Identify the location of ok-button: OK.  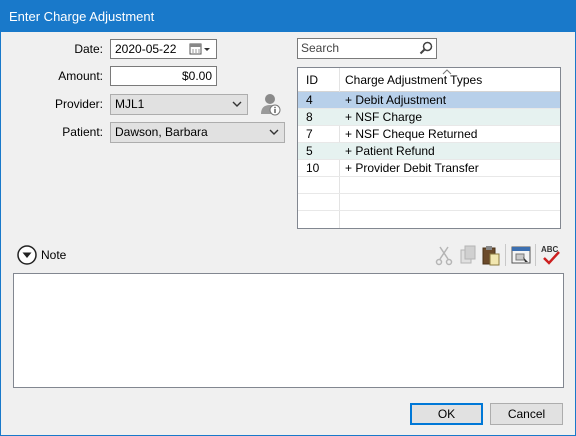
(446, 414).